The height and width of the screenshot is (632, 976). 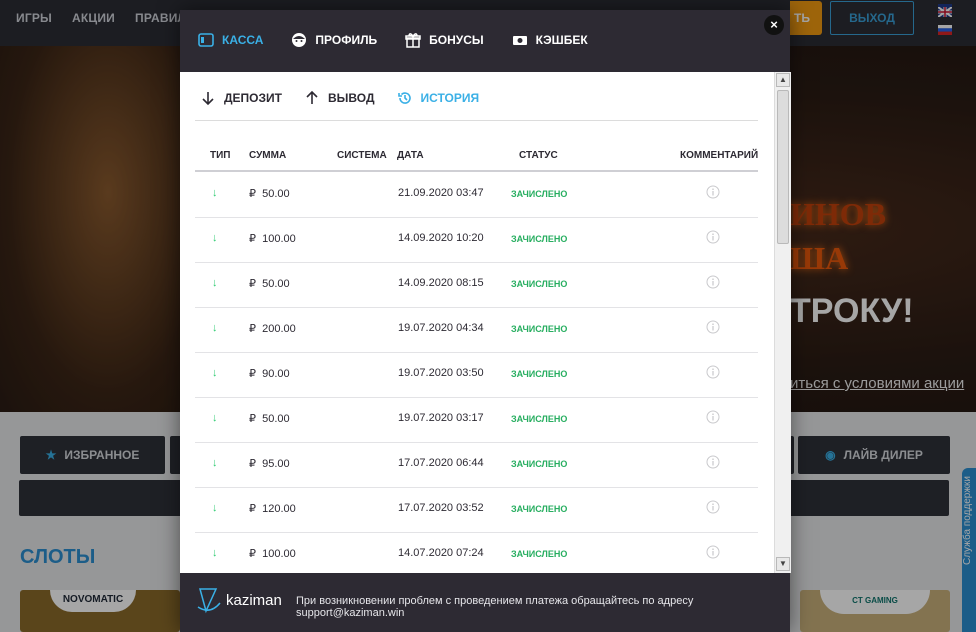 I want to click on tab-cashier: КАССА, so click(x=230, y=40).